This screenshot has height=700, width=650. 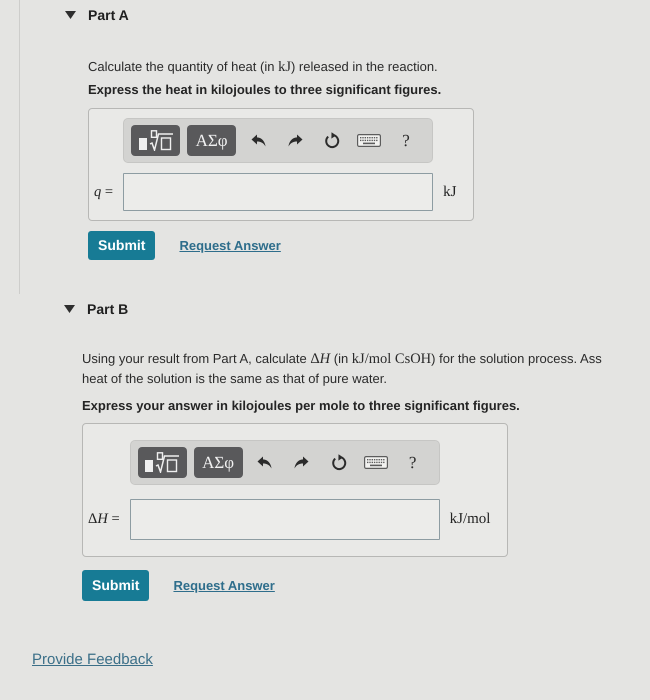 What do you see at coordinates (104, 520) in the screenshot?
I see `variable-label: ΔH =` at bounding box center [104, 520].